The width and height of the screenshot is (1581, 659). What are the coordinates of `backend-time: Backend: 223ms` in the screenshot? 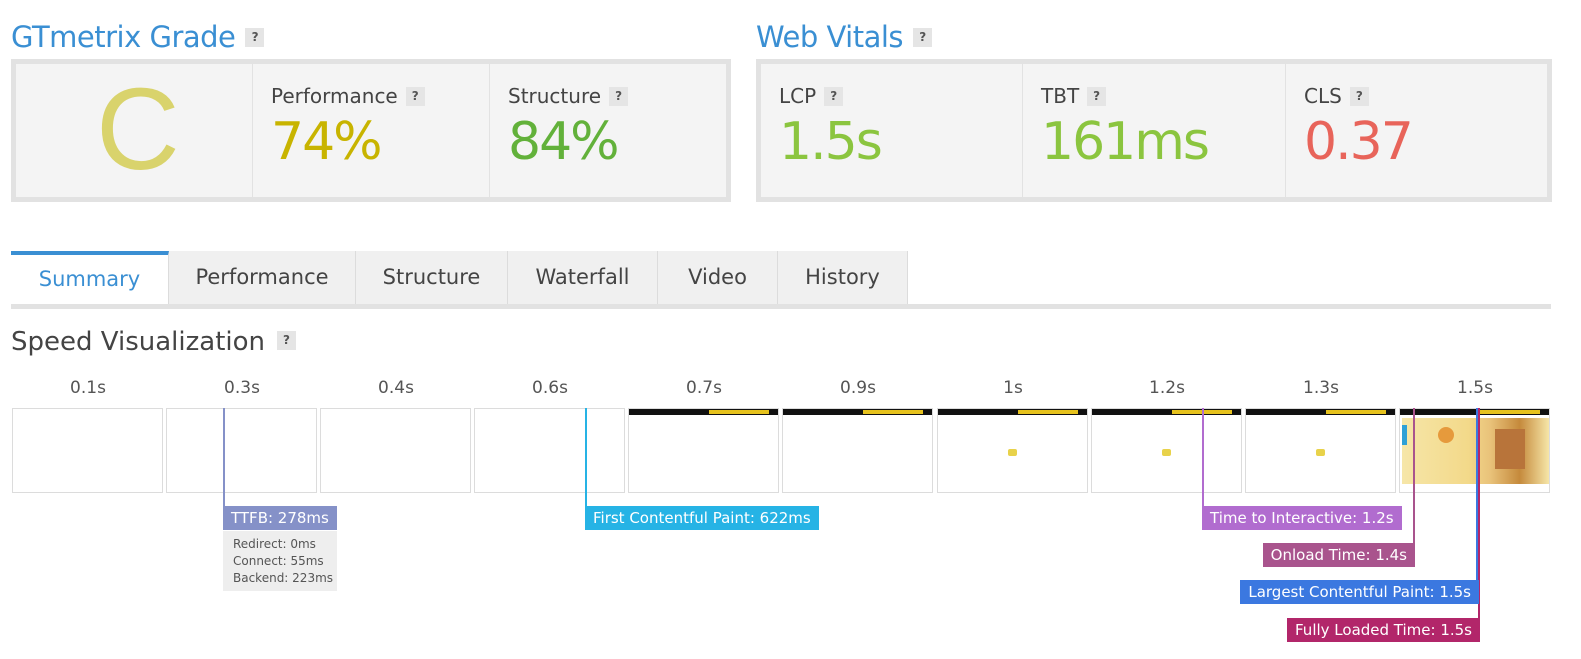 It's located at (283, 578).